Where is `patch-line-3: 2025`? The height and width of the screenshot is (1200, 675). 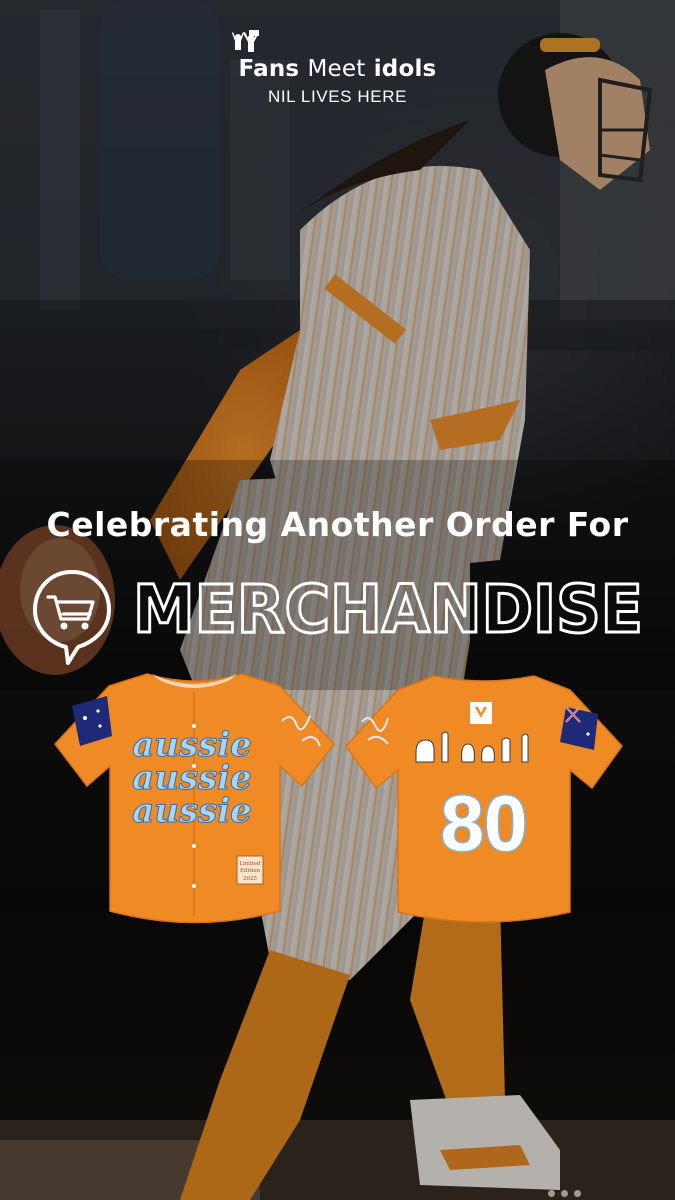
patch-line-3: 2025 is located at coordinates (250, 879).